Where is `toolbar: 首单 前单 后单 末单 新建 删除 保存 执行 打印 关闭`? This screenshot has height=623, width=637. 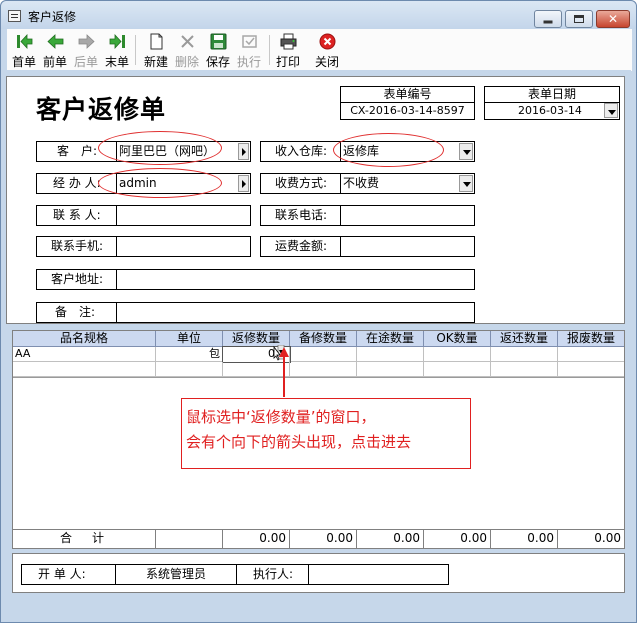
toolbar: 首单 前单 后单 末单 新建 删除 保存 执行 打印 关闭 is located at coordinates (319, 50).